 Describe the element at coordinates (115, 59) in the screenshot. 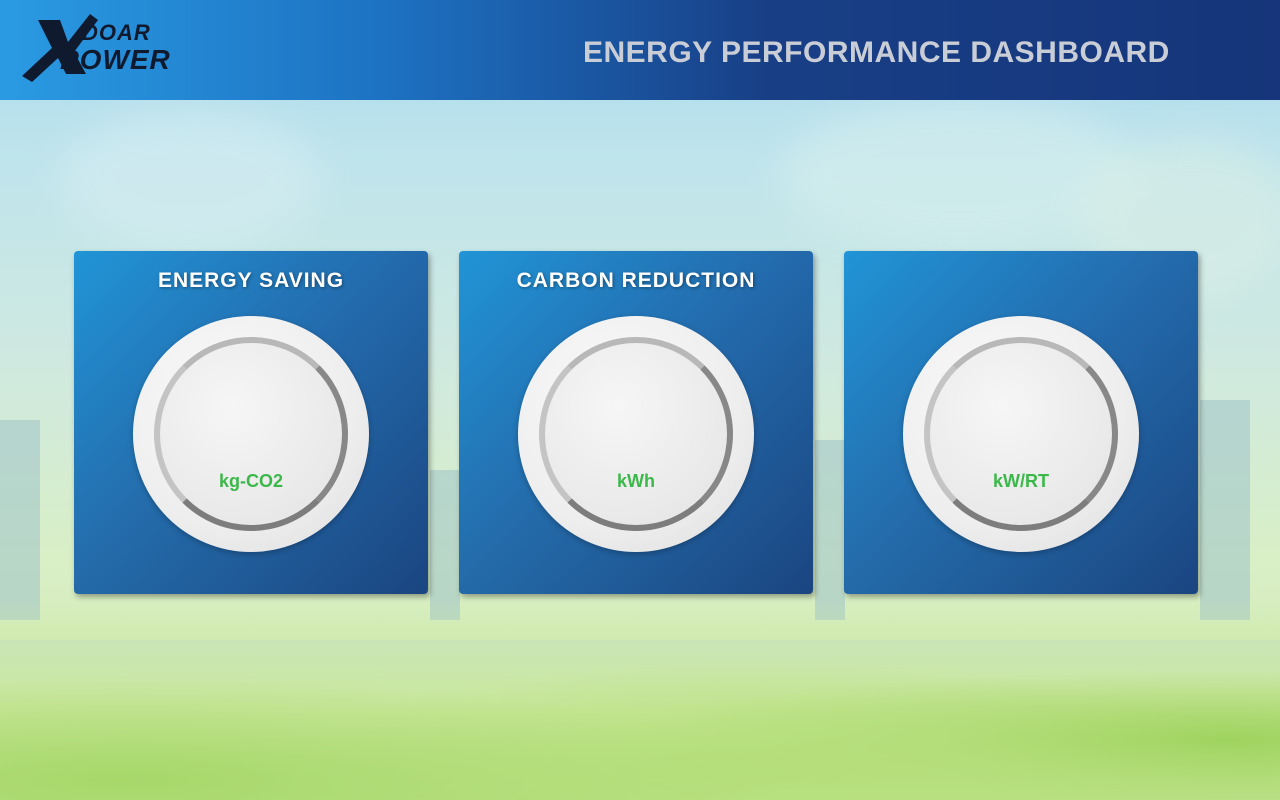

I see `svg-text: POWER` at that location.